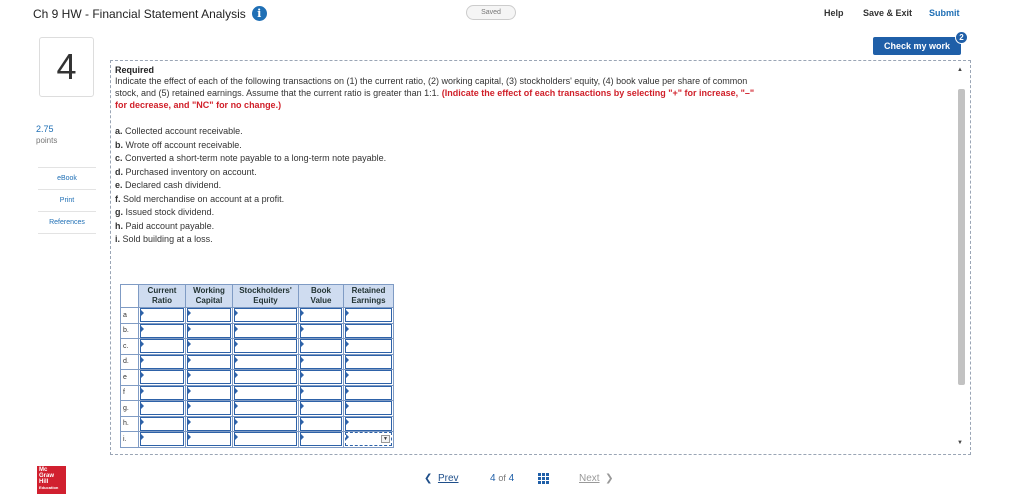 The width and height of the screenshot is (1024, 496). What do you see at coordinates (67, 223) in the screenshot?
I see `references-link: References` at bounding box center [67, 223].